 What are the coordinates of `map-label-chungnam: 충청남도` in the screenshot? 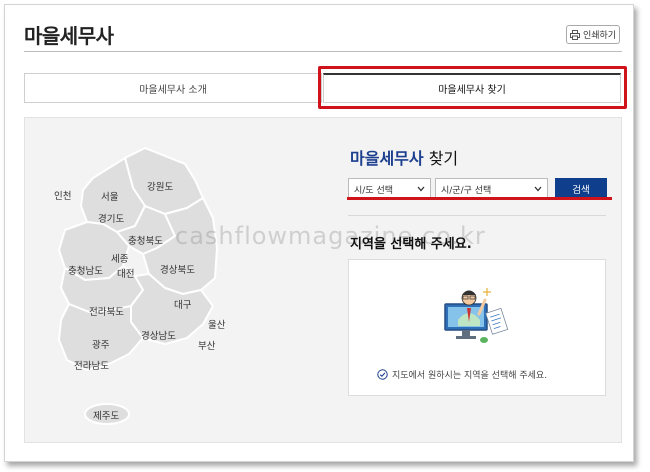 It's located at (85, 270).